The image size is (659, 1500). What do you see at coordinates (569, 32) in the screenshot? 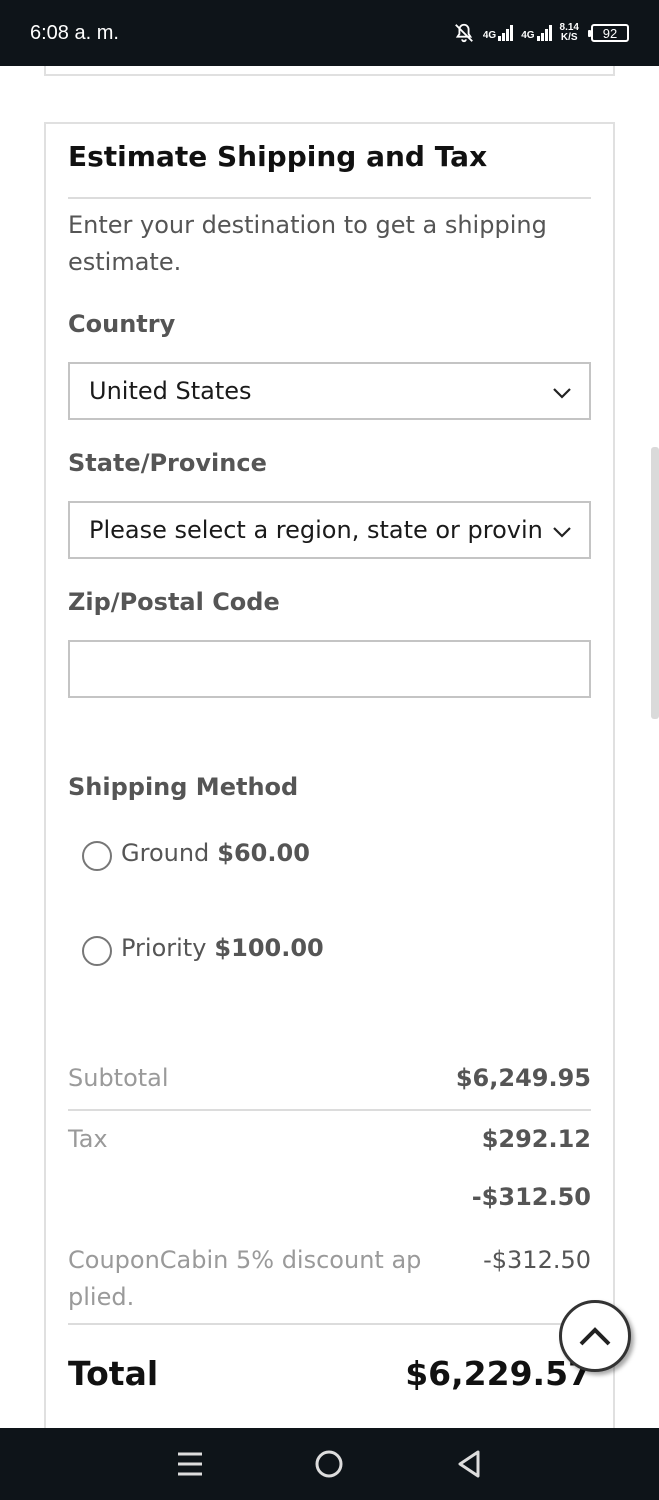
I see `network-speed: 8.14 K/S` at bounding box center [569, 32].